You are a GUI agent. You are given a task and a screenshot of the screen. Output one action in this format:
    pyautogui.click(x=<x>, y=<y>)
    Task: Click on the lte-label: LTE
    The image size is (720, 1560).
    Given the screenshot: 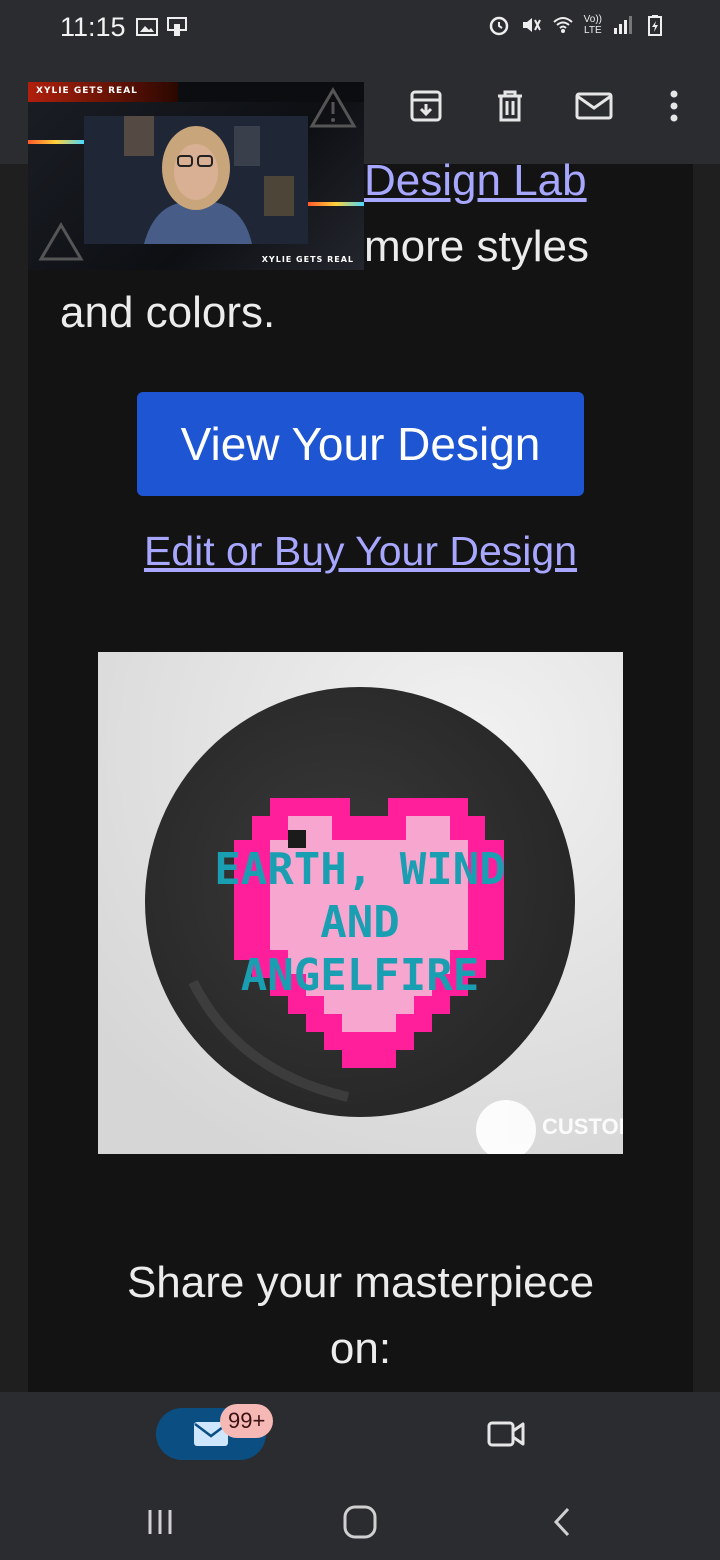 What is the action you would take?
    pyautogui.click(x=593, y=30)
    